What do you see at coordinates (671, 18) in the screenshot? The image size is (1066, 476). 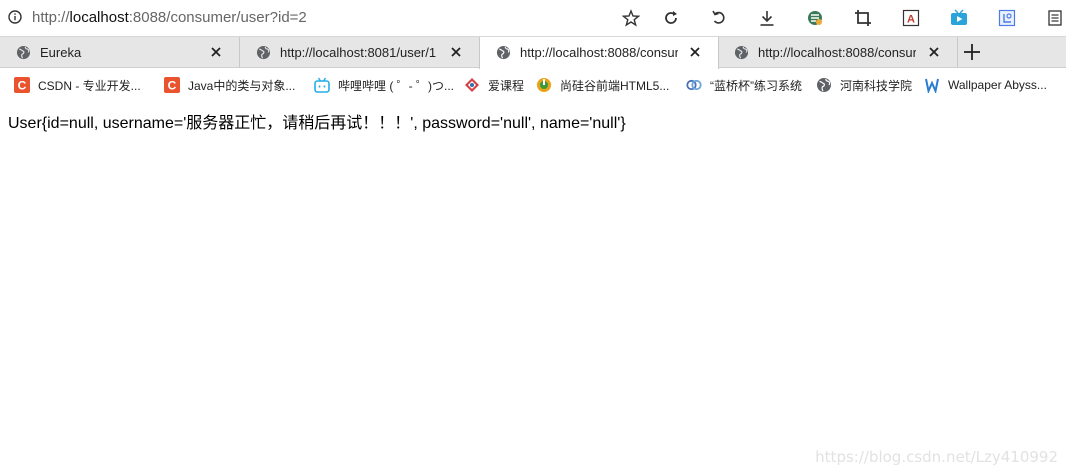 I see `refresh-icon` at bounding box center [671, 18].